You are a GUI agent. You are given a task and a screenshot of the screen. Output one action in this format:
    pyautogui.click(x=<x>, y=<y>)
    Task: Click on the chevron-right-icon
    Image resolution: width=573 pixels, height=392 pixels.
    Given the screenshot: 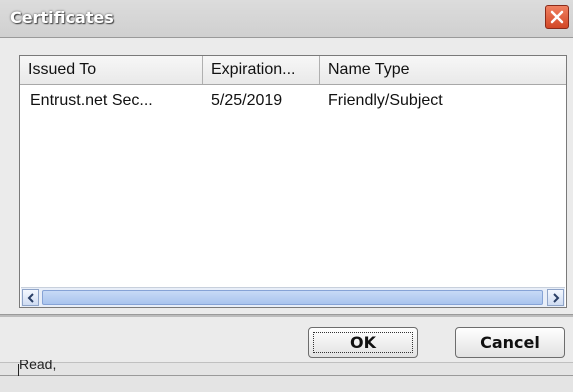 What is the action you would take?
    pyautogui.click(x=556, y=298)
    